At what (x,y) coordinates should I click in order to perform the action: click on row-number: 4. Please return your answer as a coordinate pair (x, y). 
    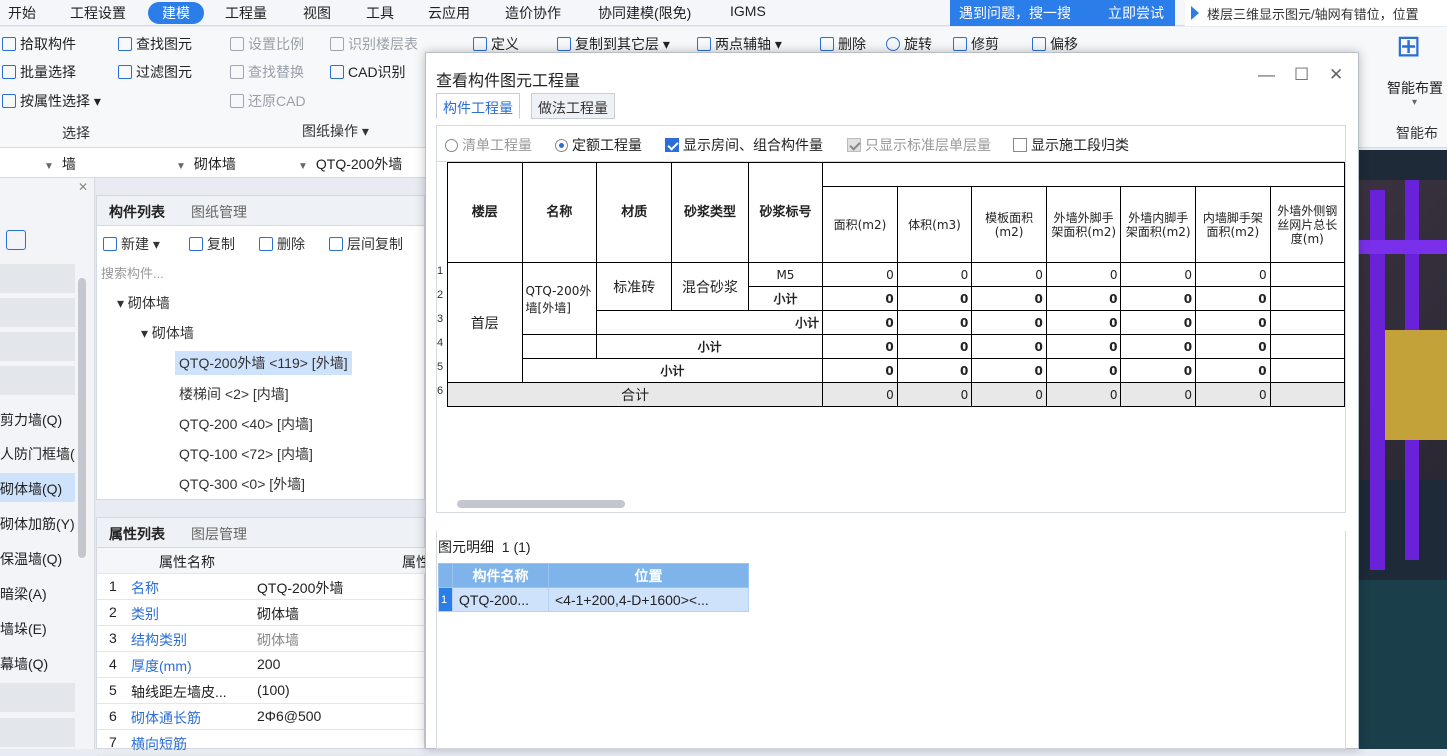
    Looking at the image, I should click on (440, 343).